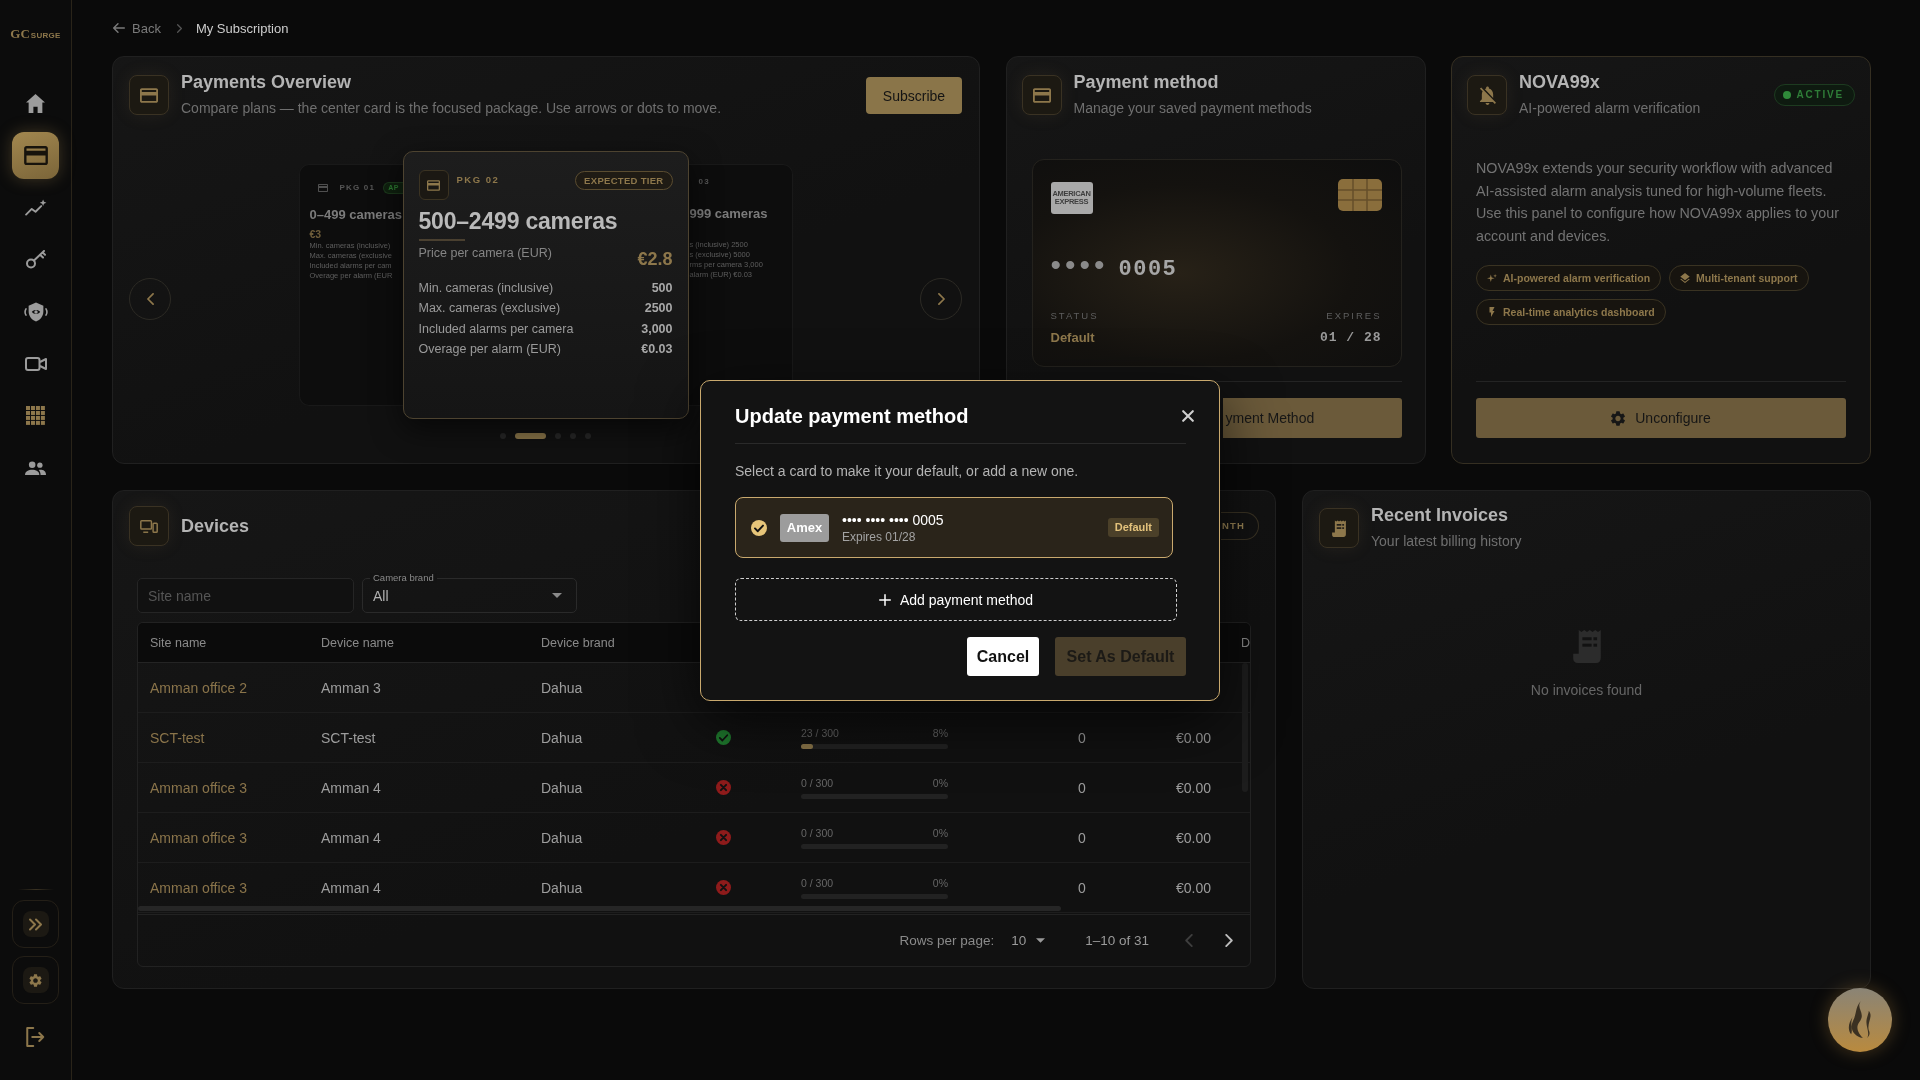 The width and height of the screenshot is (1920, 1080). I want to click on package-title: 500–2499 cameras, so click(518, 221).